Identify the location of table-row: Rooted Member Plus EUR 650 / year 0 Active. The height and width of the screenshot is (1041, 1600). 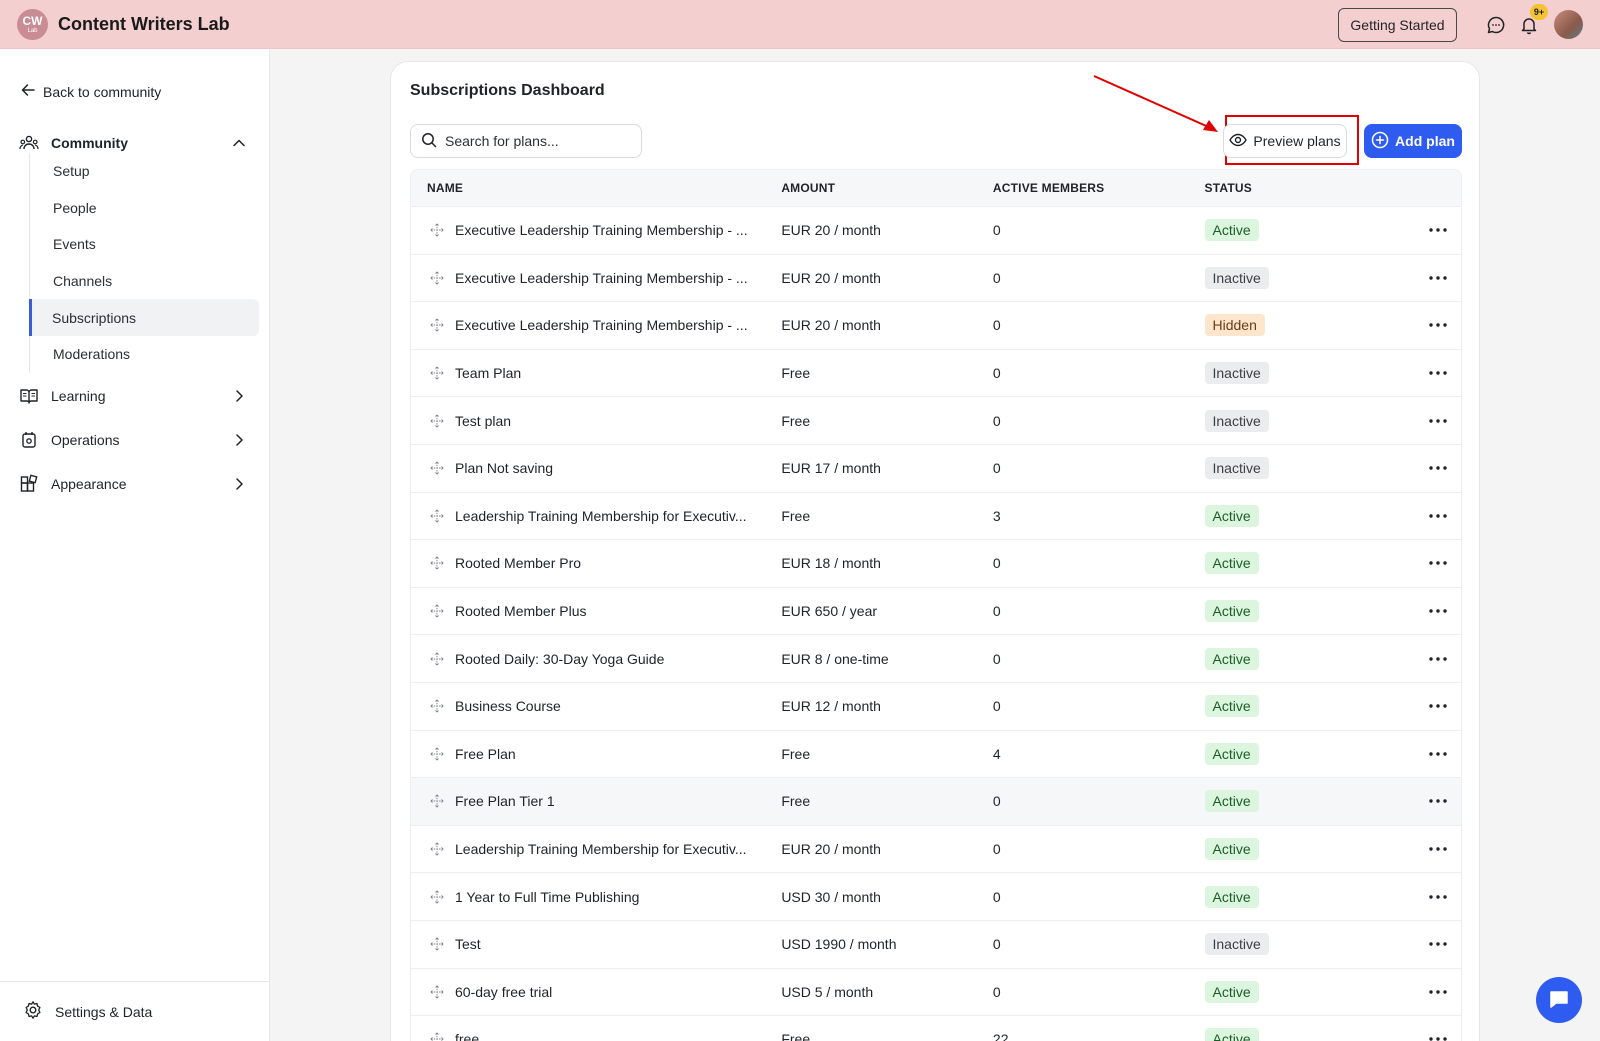
(936, 611).